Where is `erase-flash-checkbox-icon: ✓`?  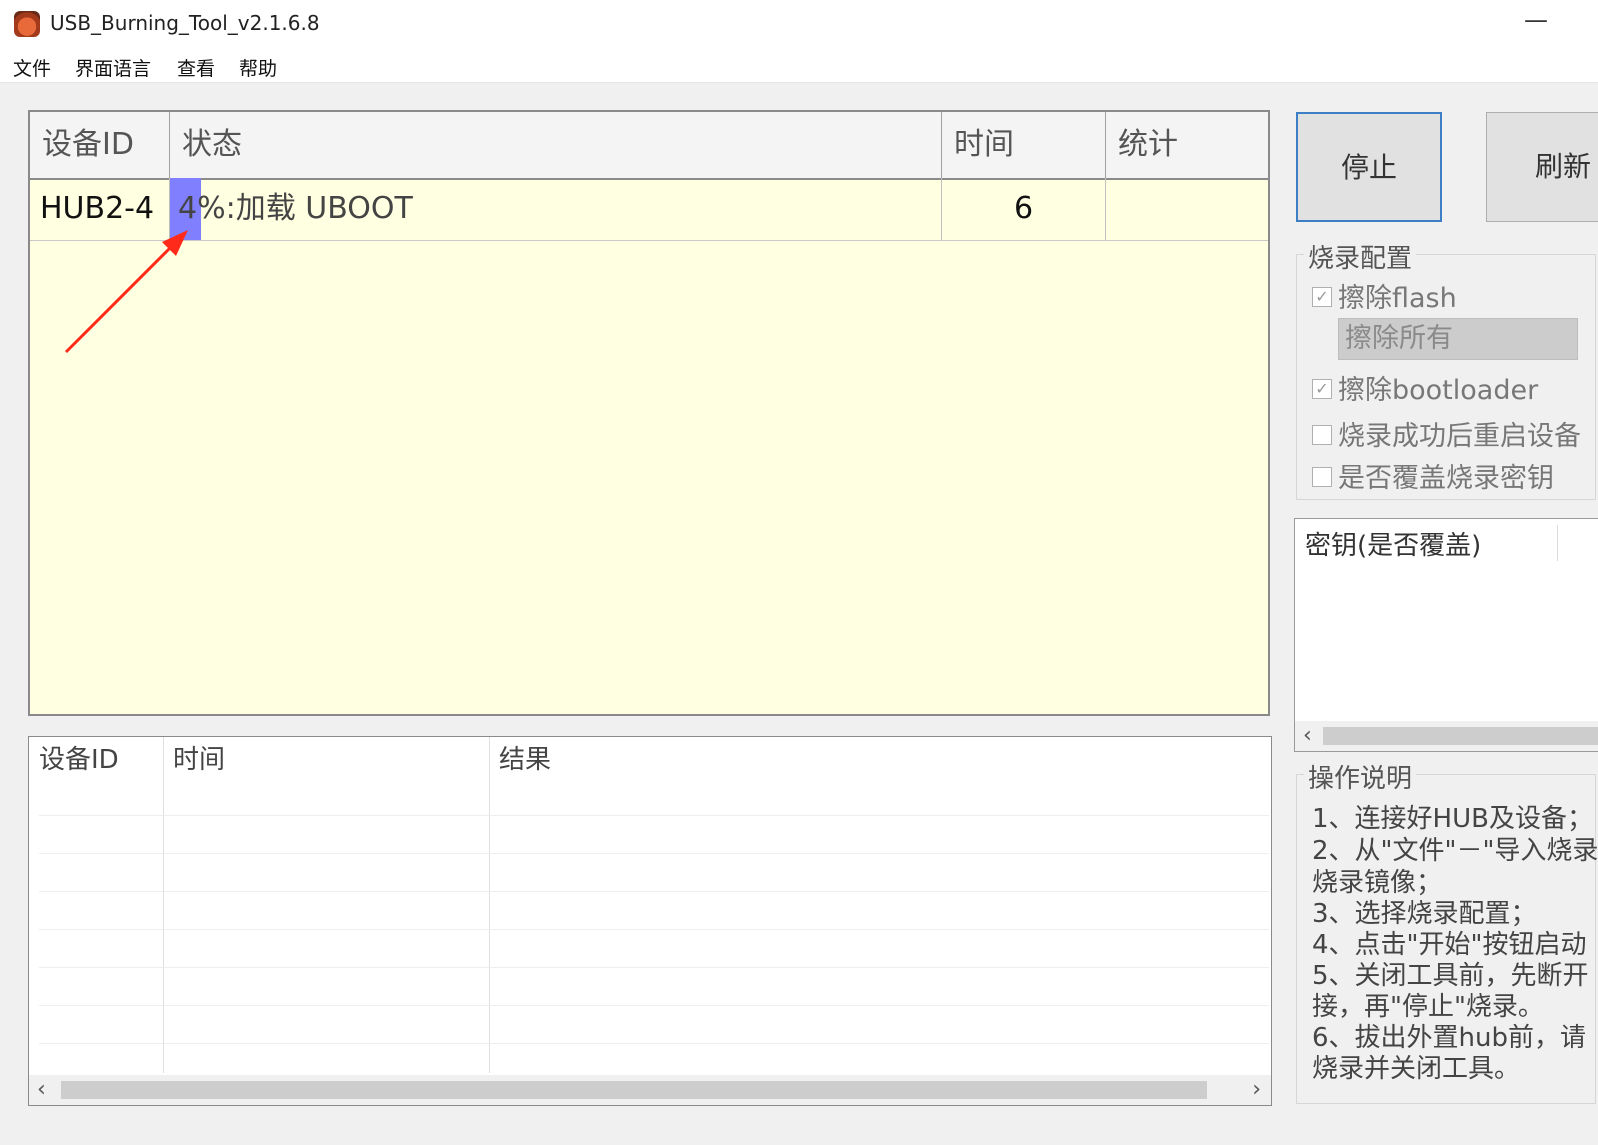
erase-flash-checkbox-icon: ✓ is located at coordinates (1322, 296).